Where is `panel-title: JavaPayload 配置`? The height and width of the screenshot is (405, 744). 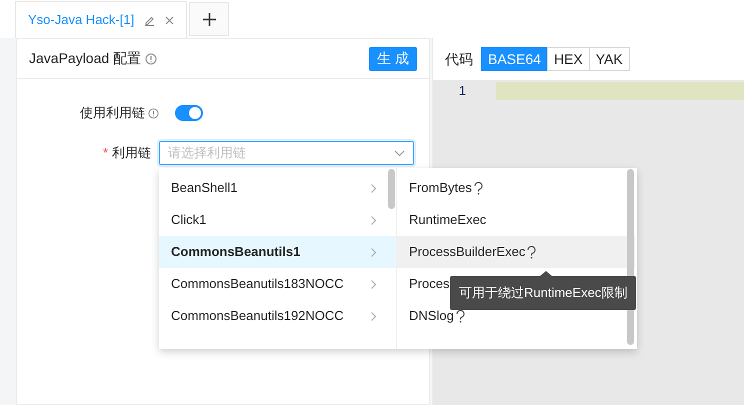
panel-title: JavaPayload 配置 is located at coordinates (85, 58).